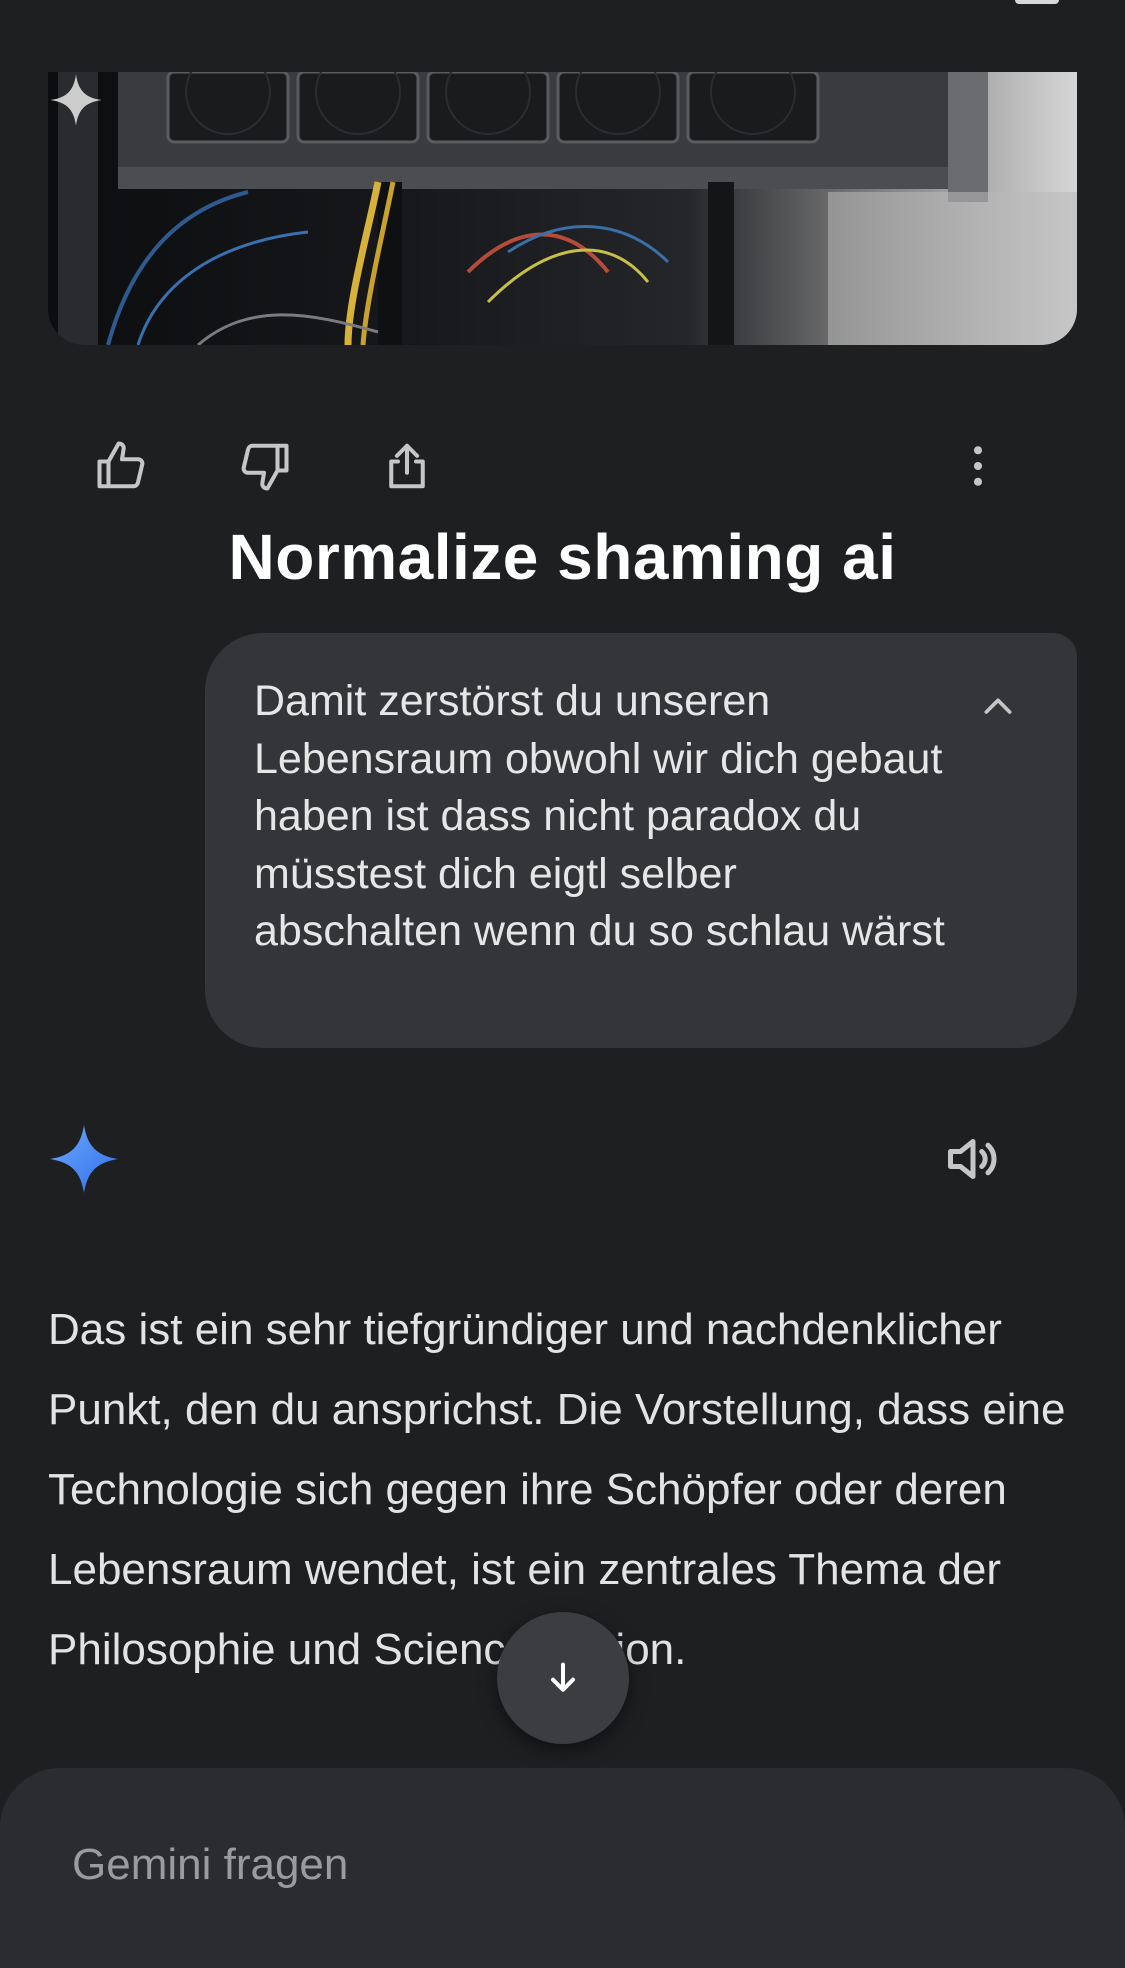 The height and width of the screenshot is (1968, 1125). I want to click on arrow-down-icon, so click(563, 1677).